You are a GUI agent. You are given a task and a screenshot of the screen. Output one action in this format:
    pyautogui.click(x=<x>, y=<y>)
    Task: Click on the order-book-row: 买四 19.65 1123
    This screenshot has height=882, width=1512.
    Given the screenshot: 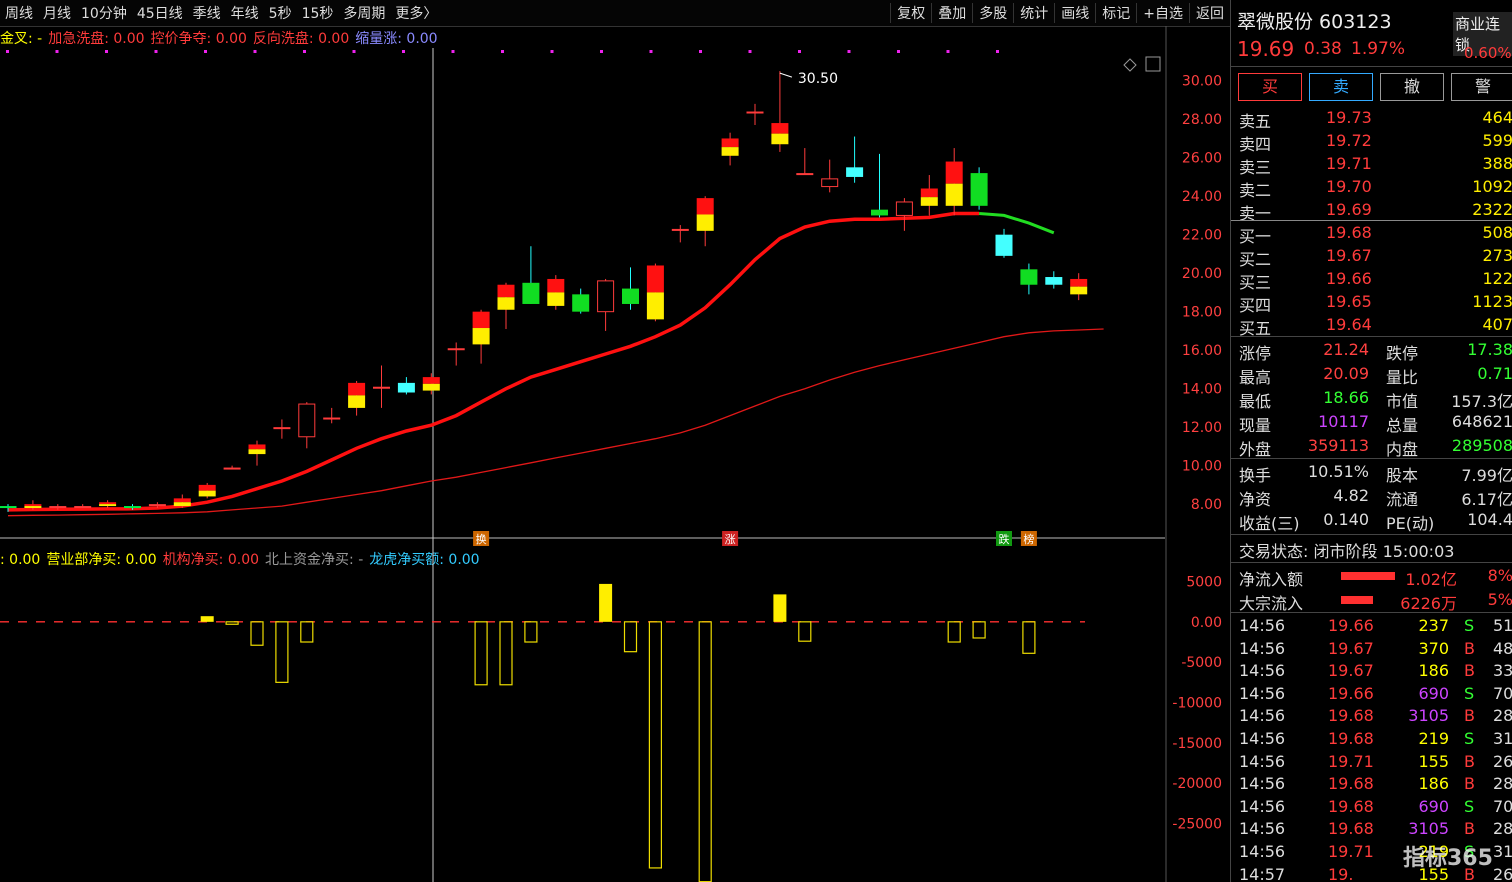 What is the action you would take?
    pyautogui.click(x=1371, y=302)
    